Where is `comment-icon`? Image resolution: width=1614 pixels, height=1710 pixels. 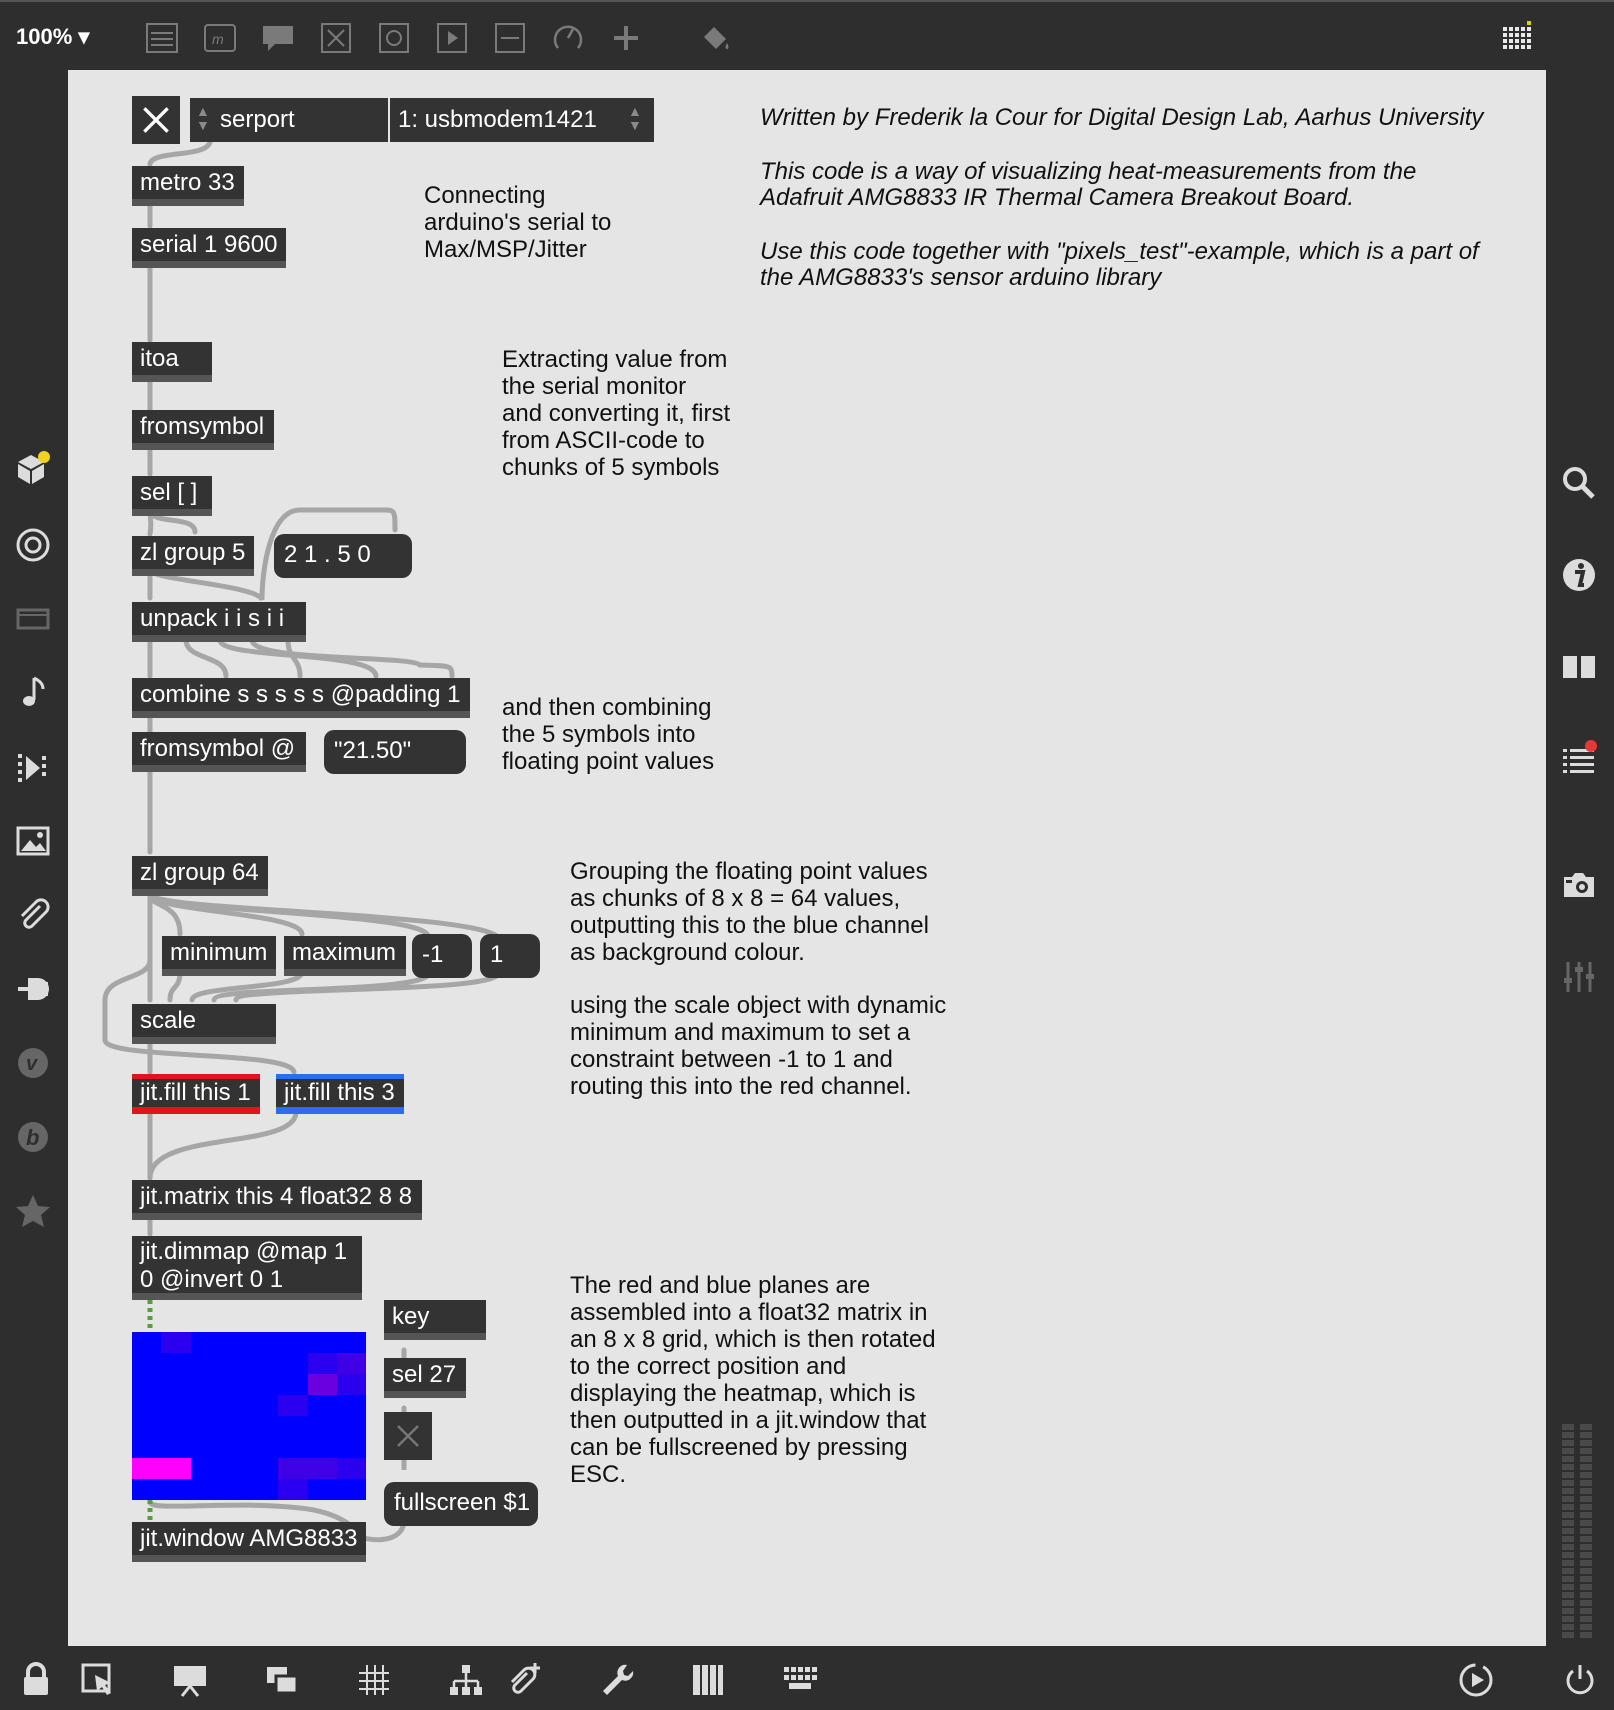 comment-icon is located at coordinates (278, 38).